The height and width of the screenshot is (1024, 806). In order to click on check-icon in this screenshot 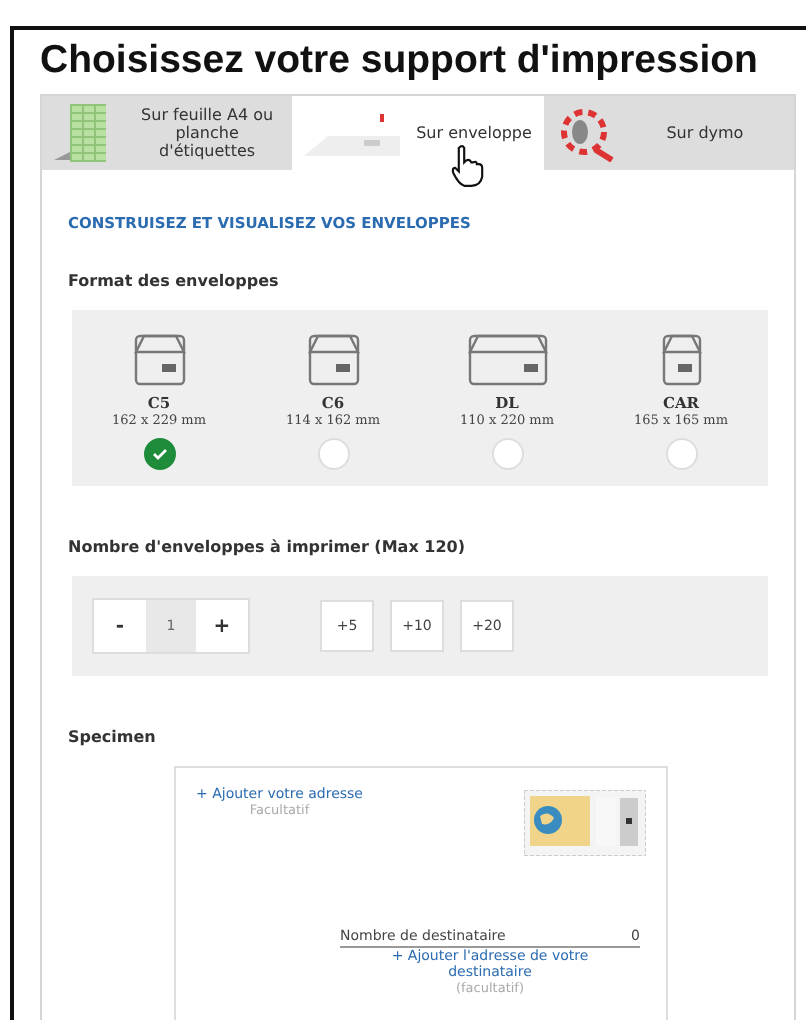, I will do `click(159, 454)`.